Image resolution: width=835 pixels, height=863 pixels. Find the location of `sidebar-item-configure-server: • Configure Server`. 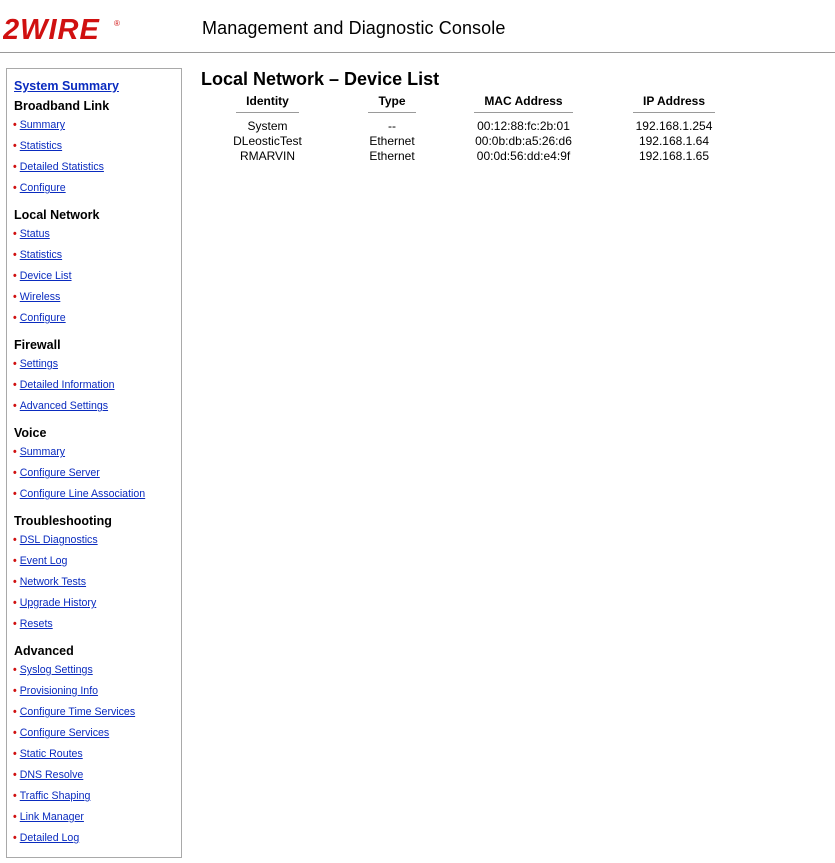

sidebar-item-configure-server: • Configure Server is located at coordinates (97, 473).